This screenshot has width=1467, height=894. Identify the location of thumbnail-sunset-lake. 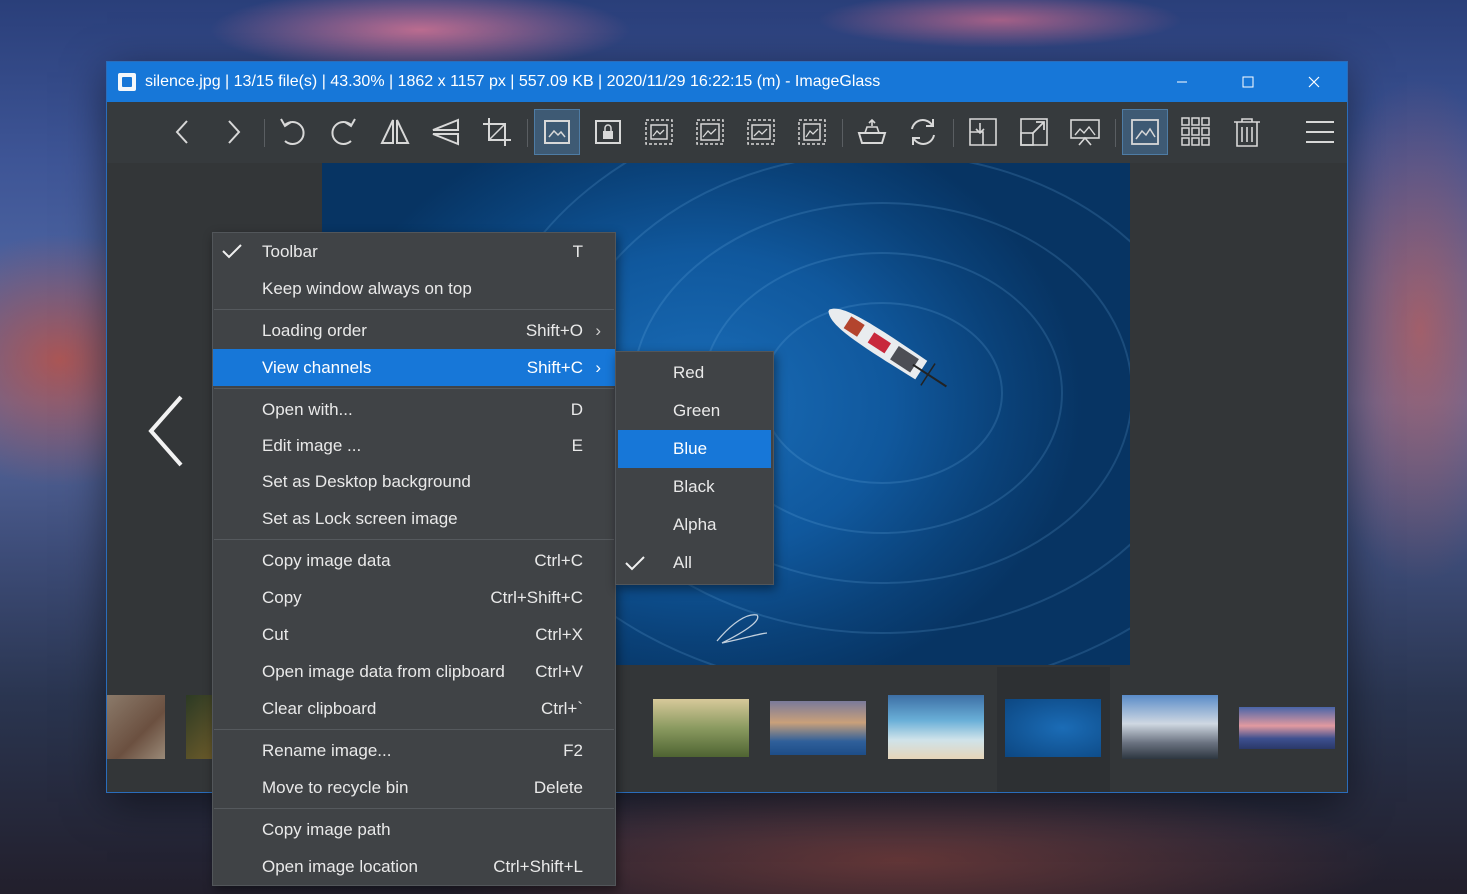
(818, 728).